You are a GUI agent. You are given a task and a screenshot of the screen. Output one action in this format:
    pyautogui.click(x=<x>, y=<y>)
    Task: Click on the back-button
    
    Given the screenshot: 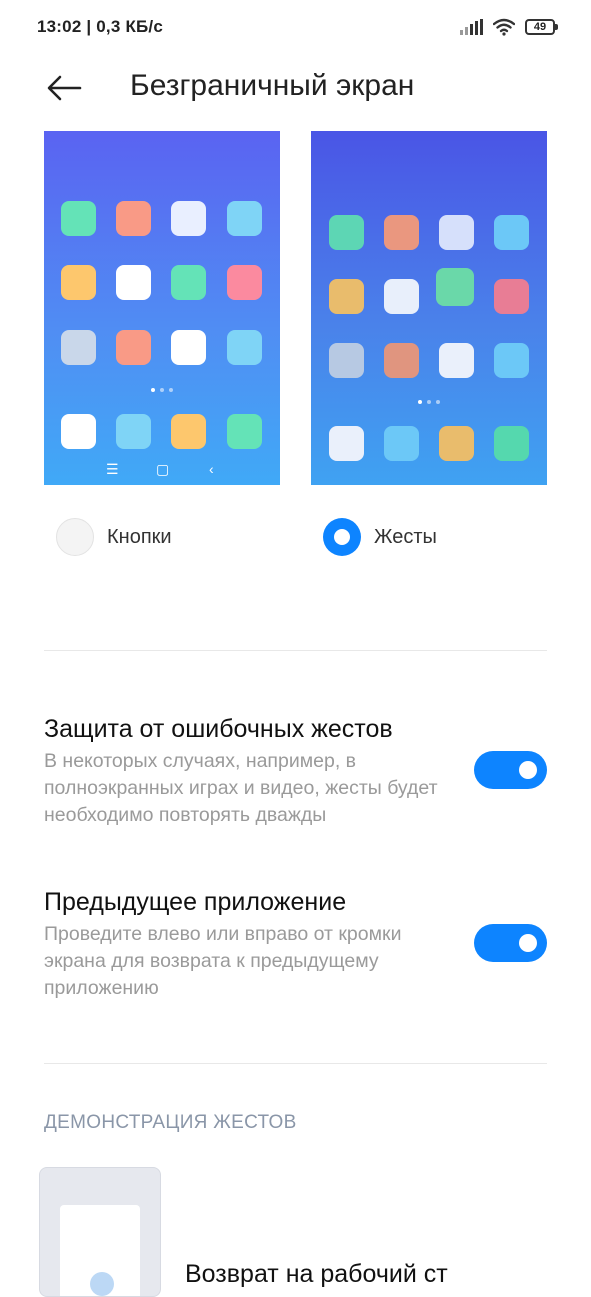 What is the action you would take?
    pyautogui.click(x=64, y=88)
    